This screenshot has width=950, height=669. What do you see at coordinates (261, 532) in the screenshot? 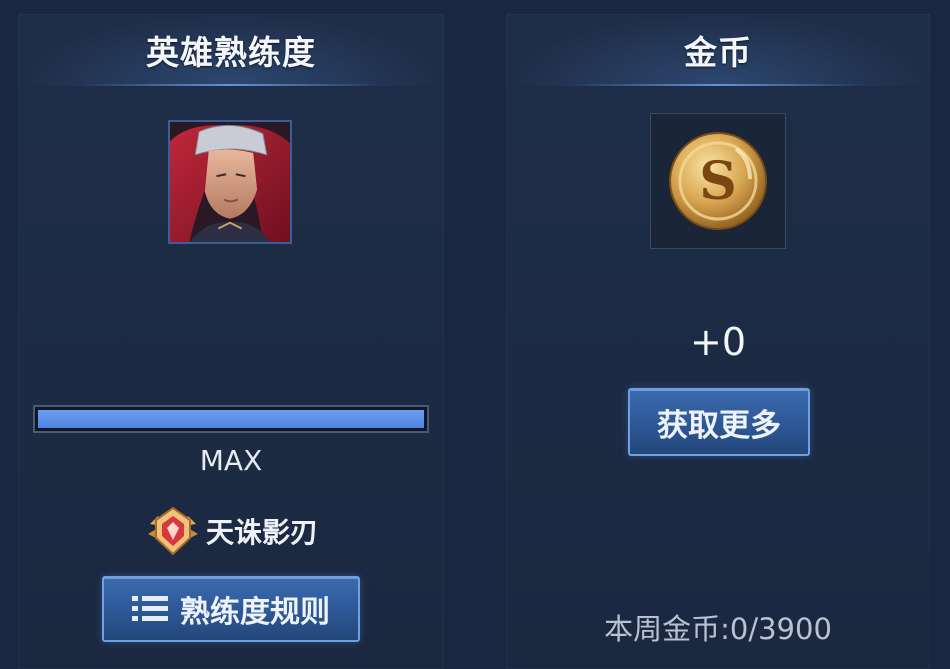
I see `rank-label: 天诛影刃` at bounding box center [261, 532].